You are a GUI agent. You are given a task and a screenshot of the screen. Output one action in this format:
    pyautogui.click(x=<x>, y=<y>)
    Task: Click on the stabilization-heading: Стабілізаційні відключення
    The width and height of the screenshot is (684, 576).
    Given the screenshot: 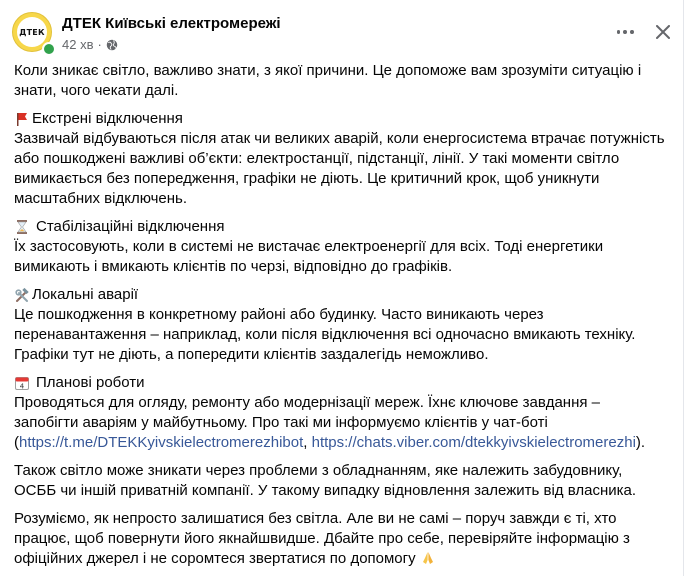 What is the action you would take?
    pyautogui.click(x=341, y=227)
    